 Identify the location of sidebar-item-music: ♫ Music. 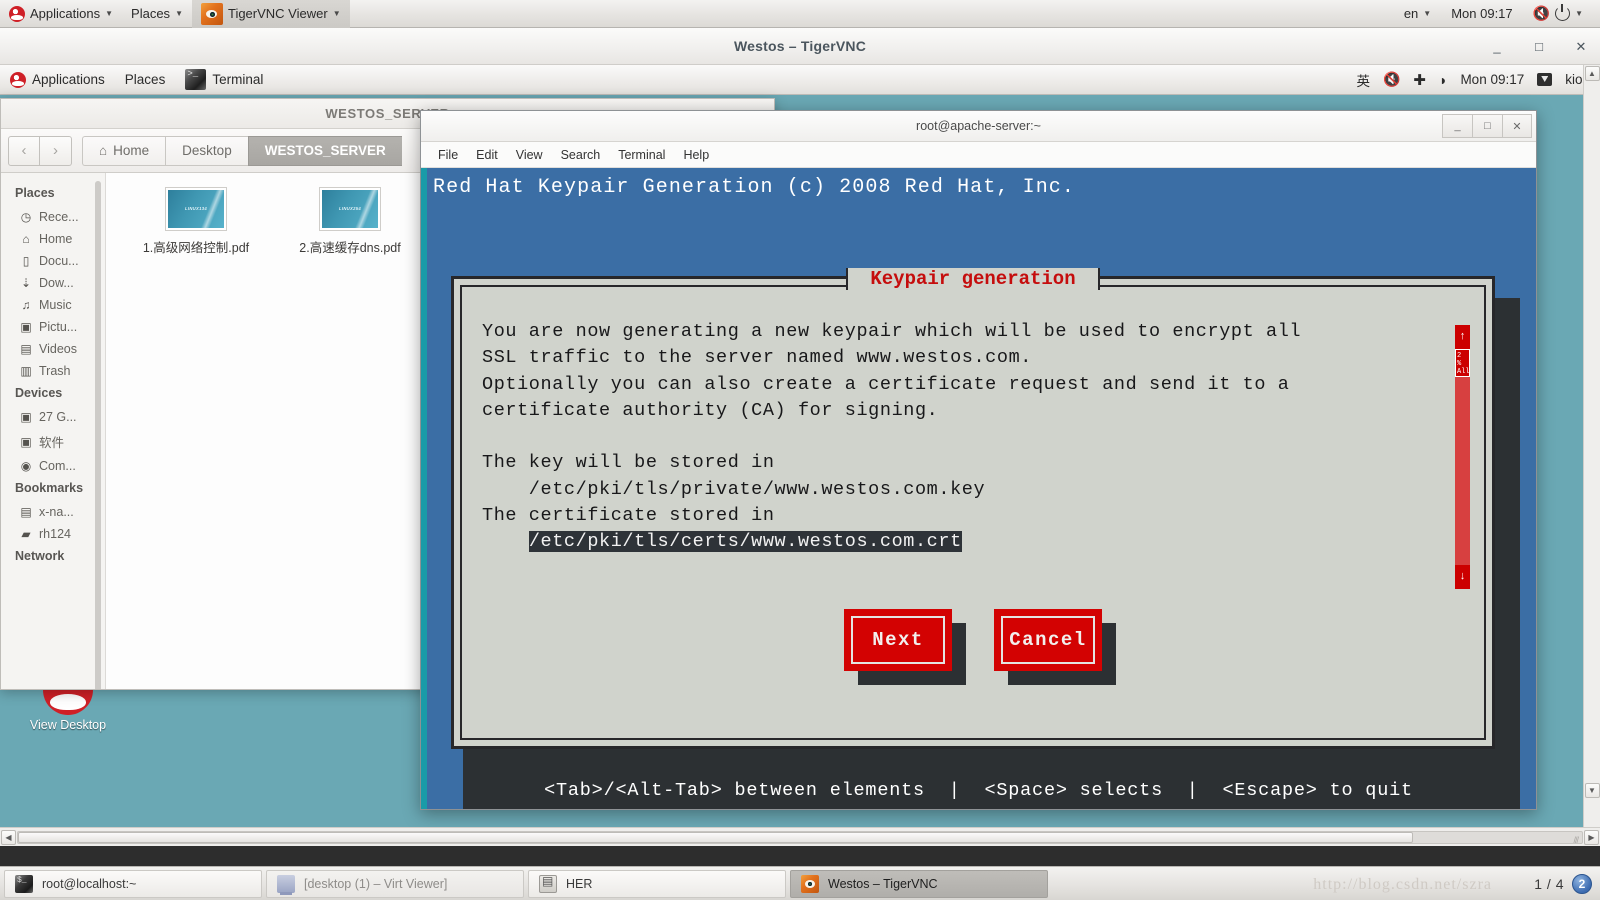
(53, 305).